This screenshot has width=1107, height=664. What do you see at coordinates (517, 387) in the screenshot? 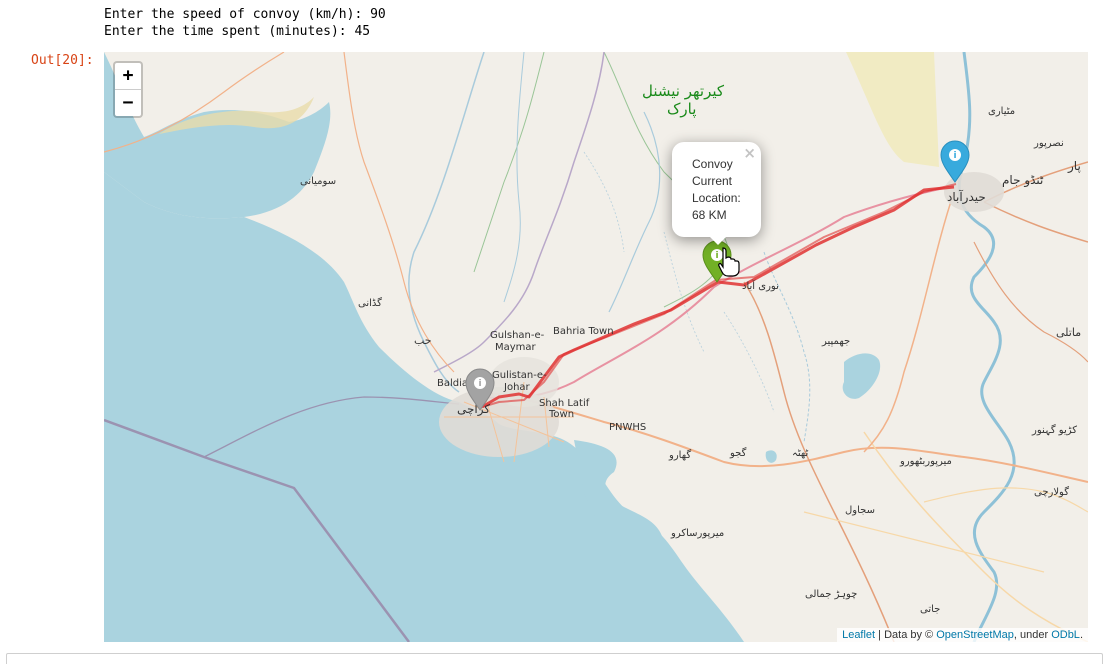
I see `label-gulistan-2: Johar` at bounding box center [517, 387].